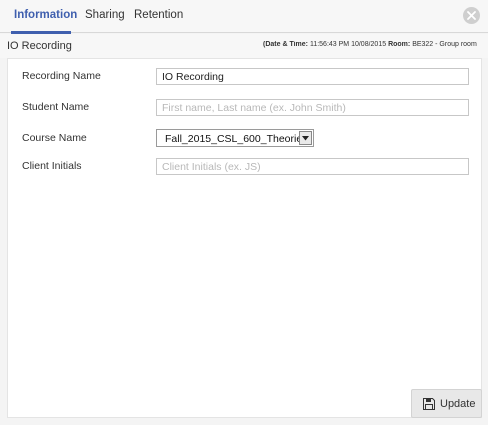 Image resolution: width=488 pixels, height=425 pixels. Describe the element at coordinates (312, 76) in the screenshot. I see `recording-name-input` at that location.